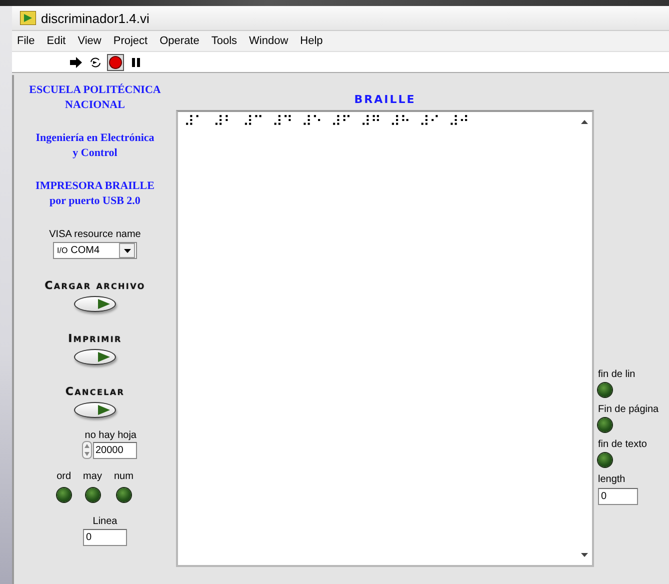  What do you see at coordinates (95, 62) in the screenshot?
I see `circular-arrows-icon` at bounding box center [95, 62].